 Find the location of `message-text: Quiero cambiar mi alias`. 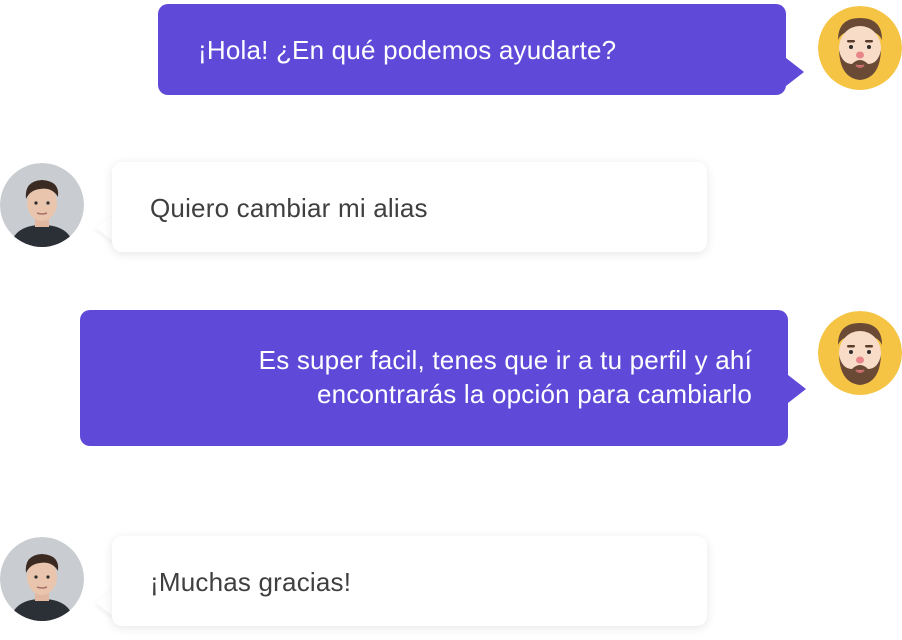

message-text: Quiero cambiar mi alias is located at coordinates (289, 208).